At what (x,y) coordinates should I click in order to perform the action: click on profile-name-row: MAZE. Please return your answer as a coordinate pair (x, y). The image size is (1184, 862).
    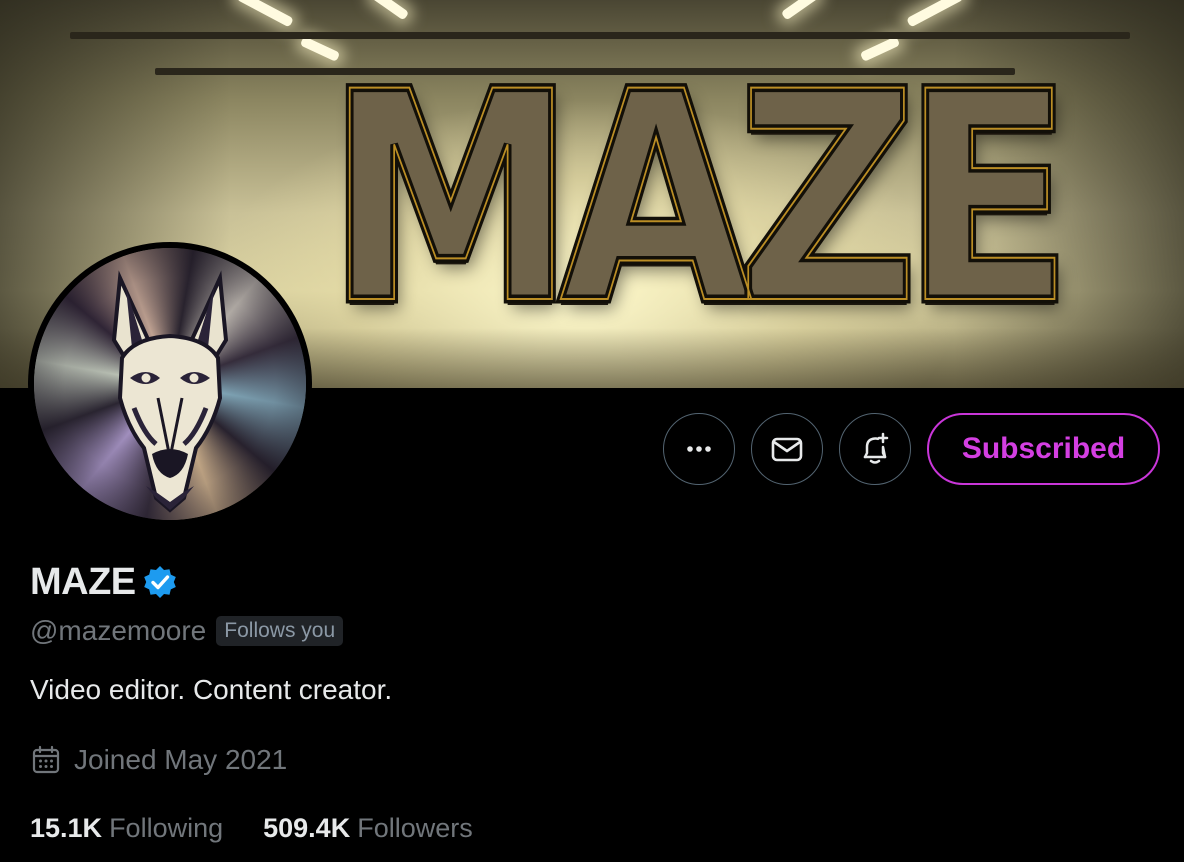
    Looking at the image, I should click on (104, 582).